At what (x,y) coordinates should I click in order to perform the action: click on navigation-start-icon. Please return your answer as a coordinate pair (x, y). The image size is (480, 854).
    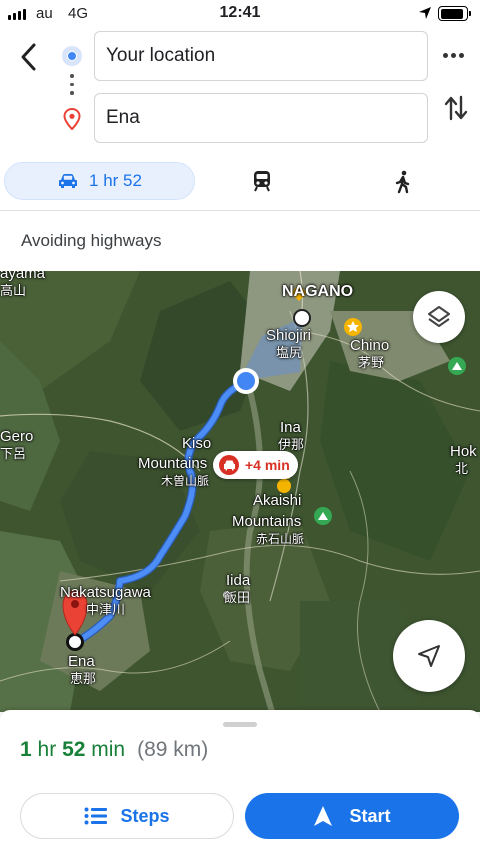
    Looking at the image, I should click on (323, 816).